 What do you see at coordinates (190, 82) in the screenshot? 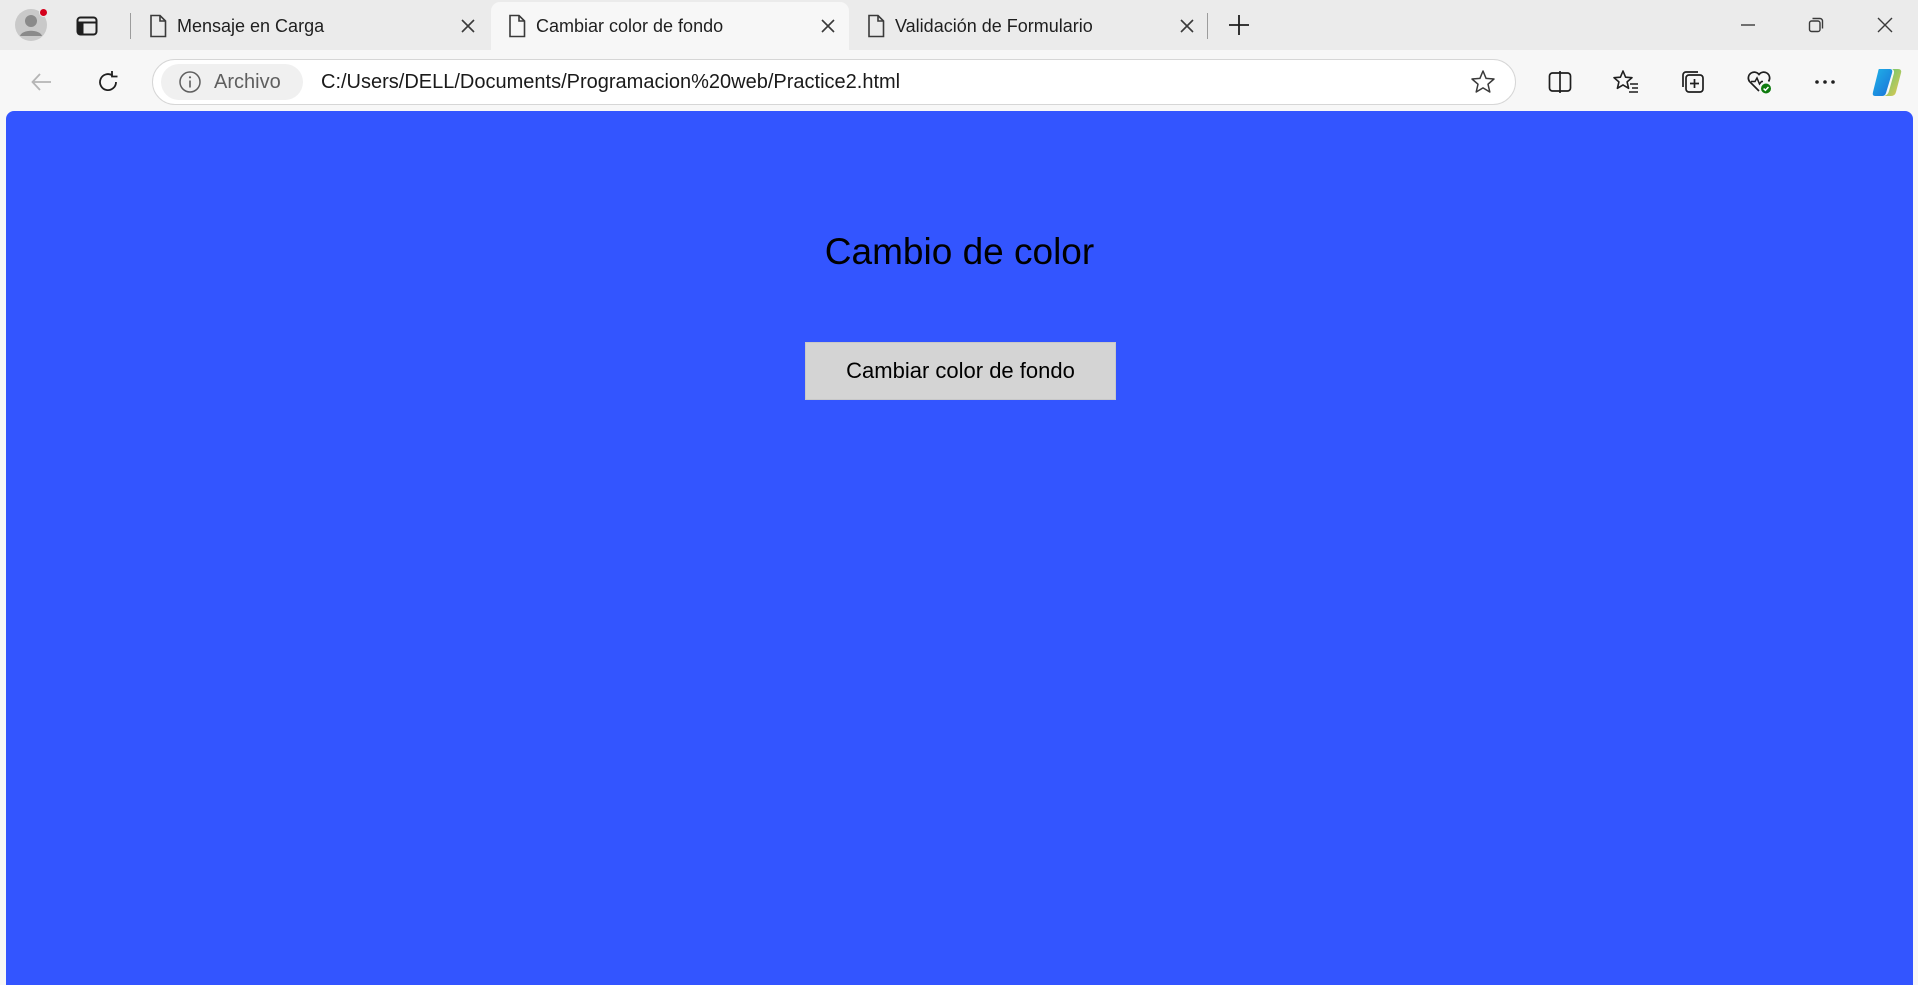
I see `info-icon` at bounding box center [190, 82].